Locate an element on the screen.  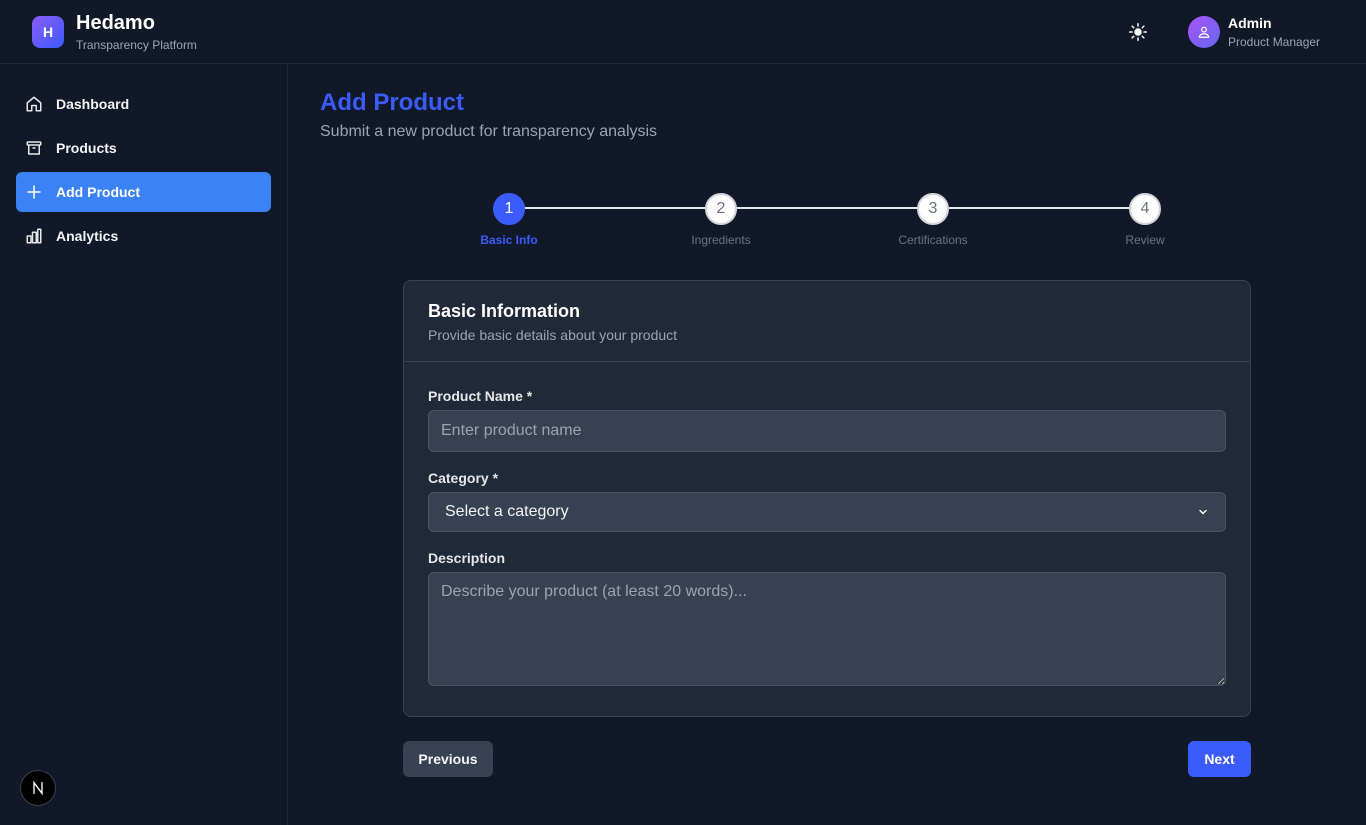
avatar is located at coordinates (1204, 32).